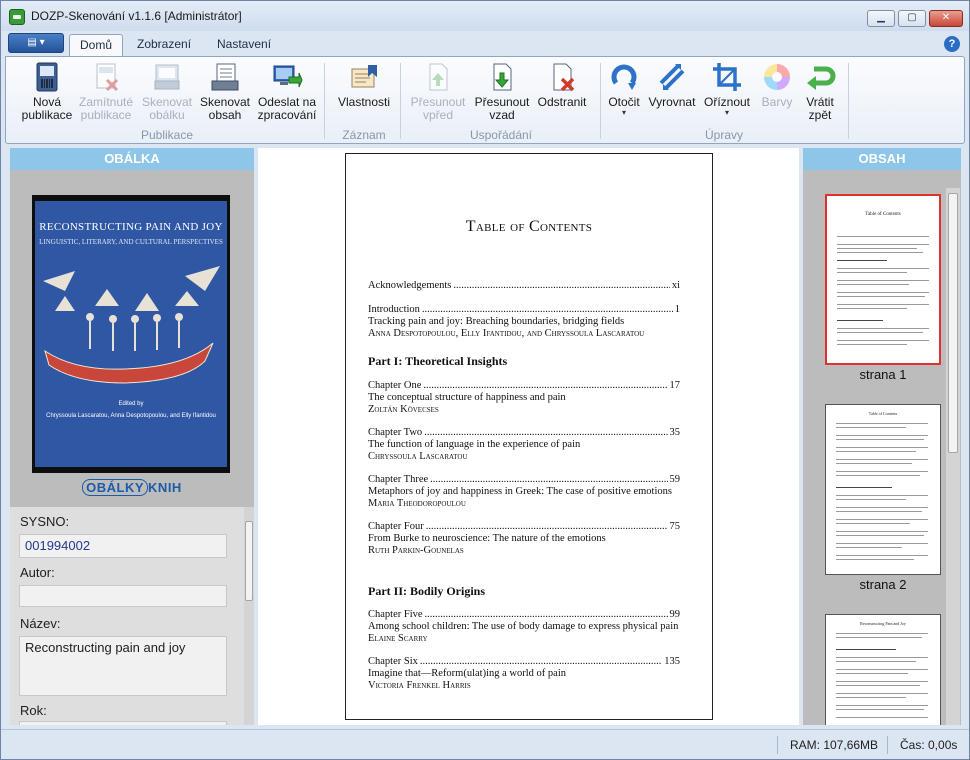 This screenshot has width=970, height=760. Describe the element at coordinates (562, 77) in the screenshot. I see `delete-page-icon` at that location.